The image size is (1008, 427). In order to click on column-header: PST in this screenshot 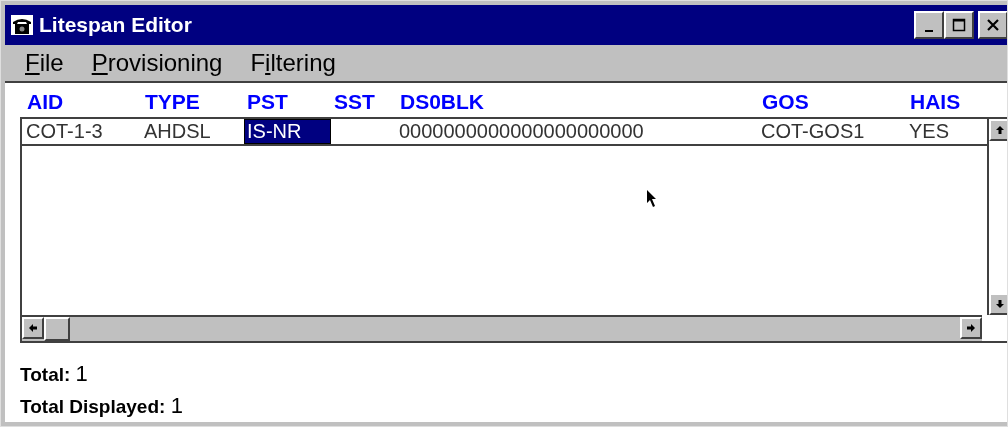, I will do `click(268, 102)`.